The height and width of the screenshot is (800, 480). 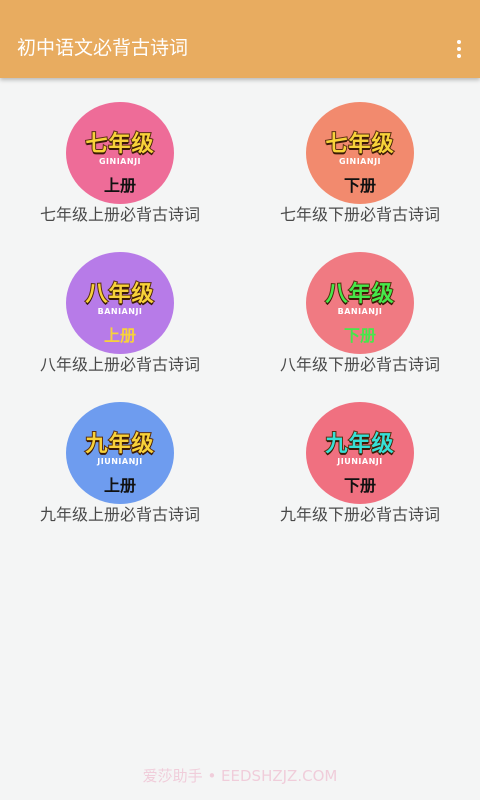 I want to click on item-caption: 七年级上册必背古诗词, so click(x=119, y=214).